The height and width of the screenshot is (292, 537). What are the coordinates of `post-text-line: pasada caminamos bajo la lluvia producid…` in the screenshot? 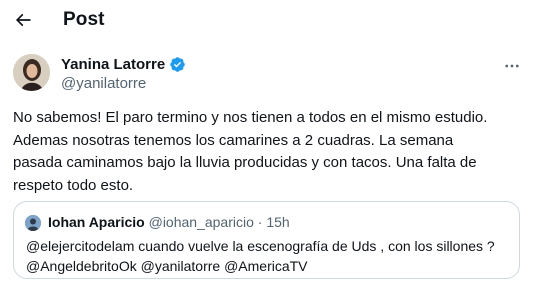 It's located at (245, 162).